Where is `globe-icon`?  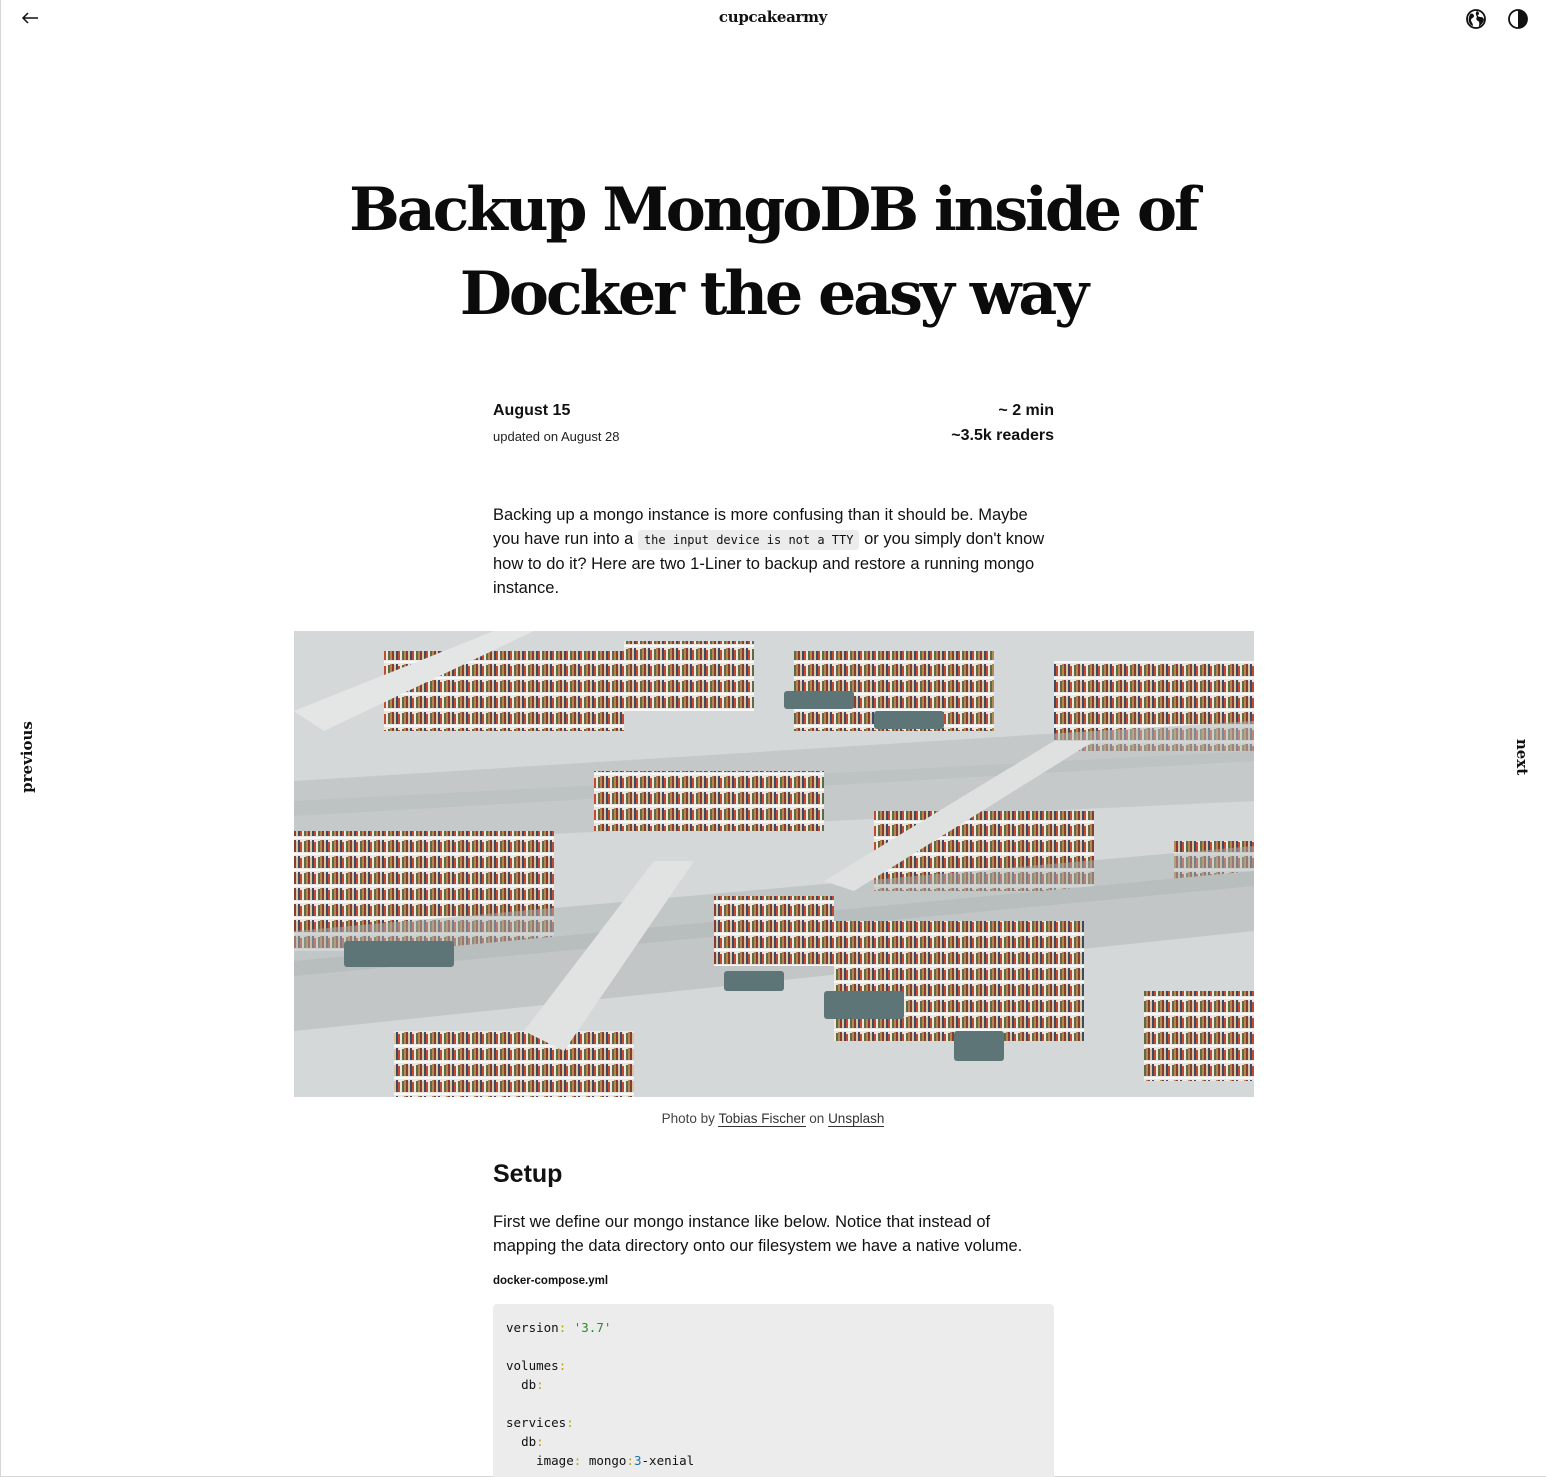
globe-icon is located at coordinates (1476, 19).